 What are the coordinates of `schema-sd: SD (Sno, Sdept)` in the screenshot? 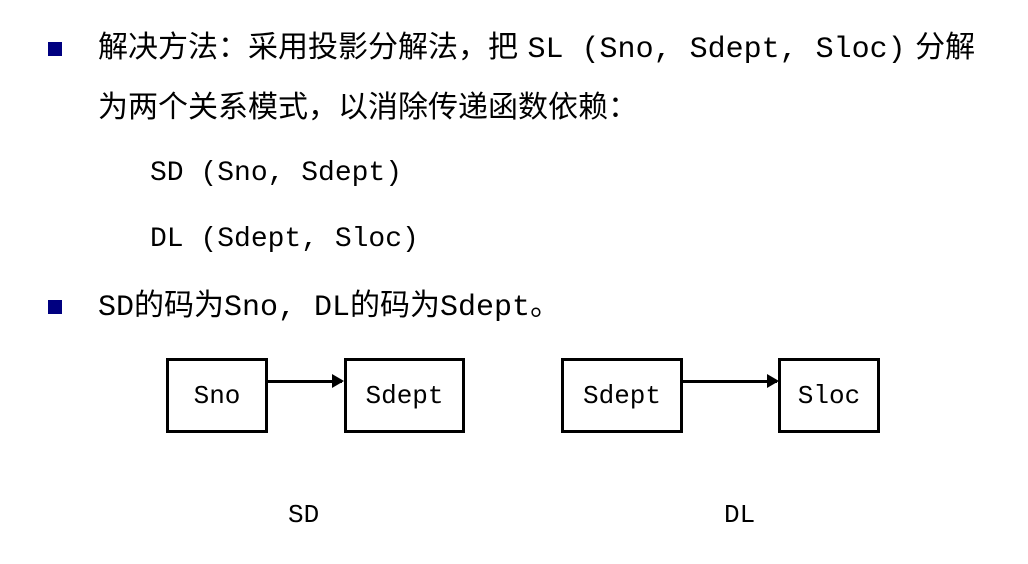 It's located at (276, 173).